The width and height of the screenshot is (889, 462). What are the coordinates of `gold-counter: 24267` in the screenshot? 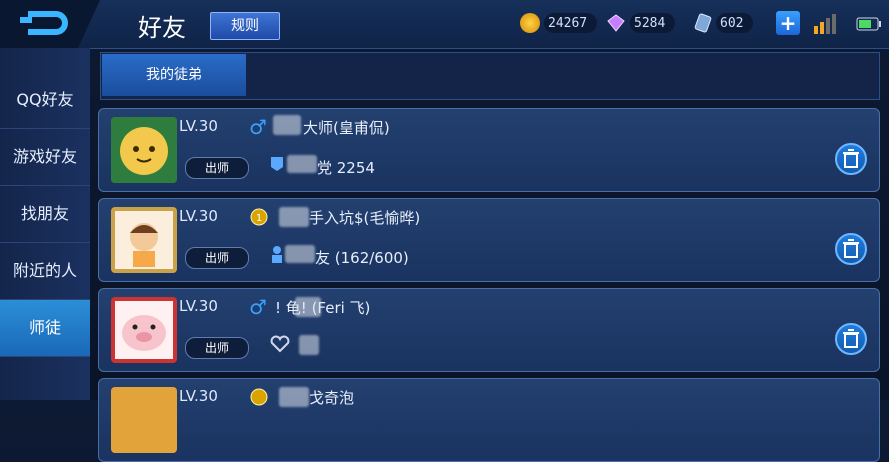 It's located at (559, 23).